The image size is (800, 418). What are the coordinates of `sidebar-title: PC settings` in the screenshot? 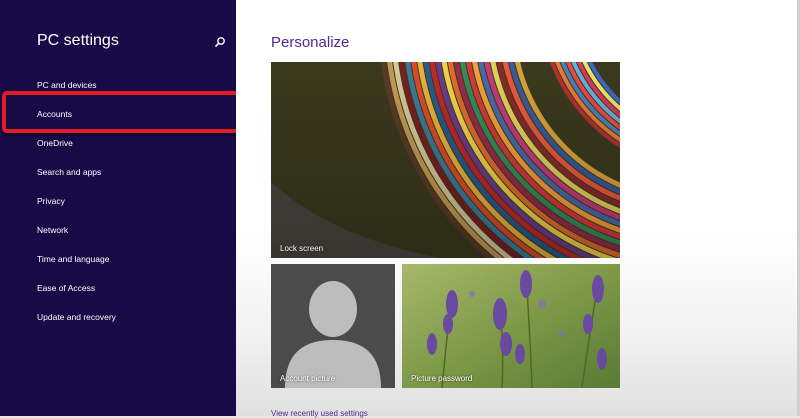 It's located at (78, 40).